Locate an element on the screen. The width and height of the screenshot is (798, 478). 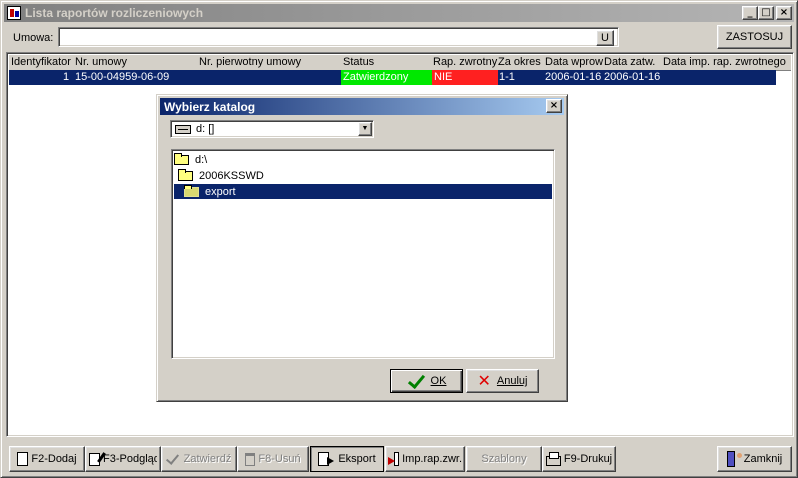
cancel-button: ✕ Anuluj is located at coordinates (502, 381).